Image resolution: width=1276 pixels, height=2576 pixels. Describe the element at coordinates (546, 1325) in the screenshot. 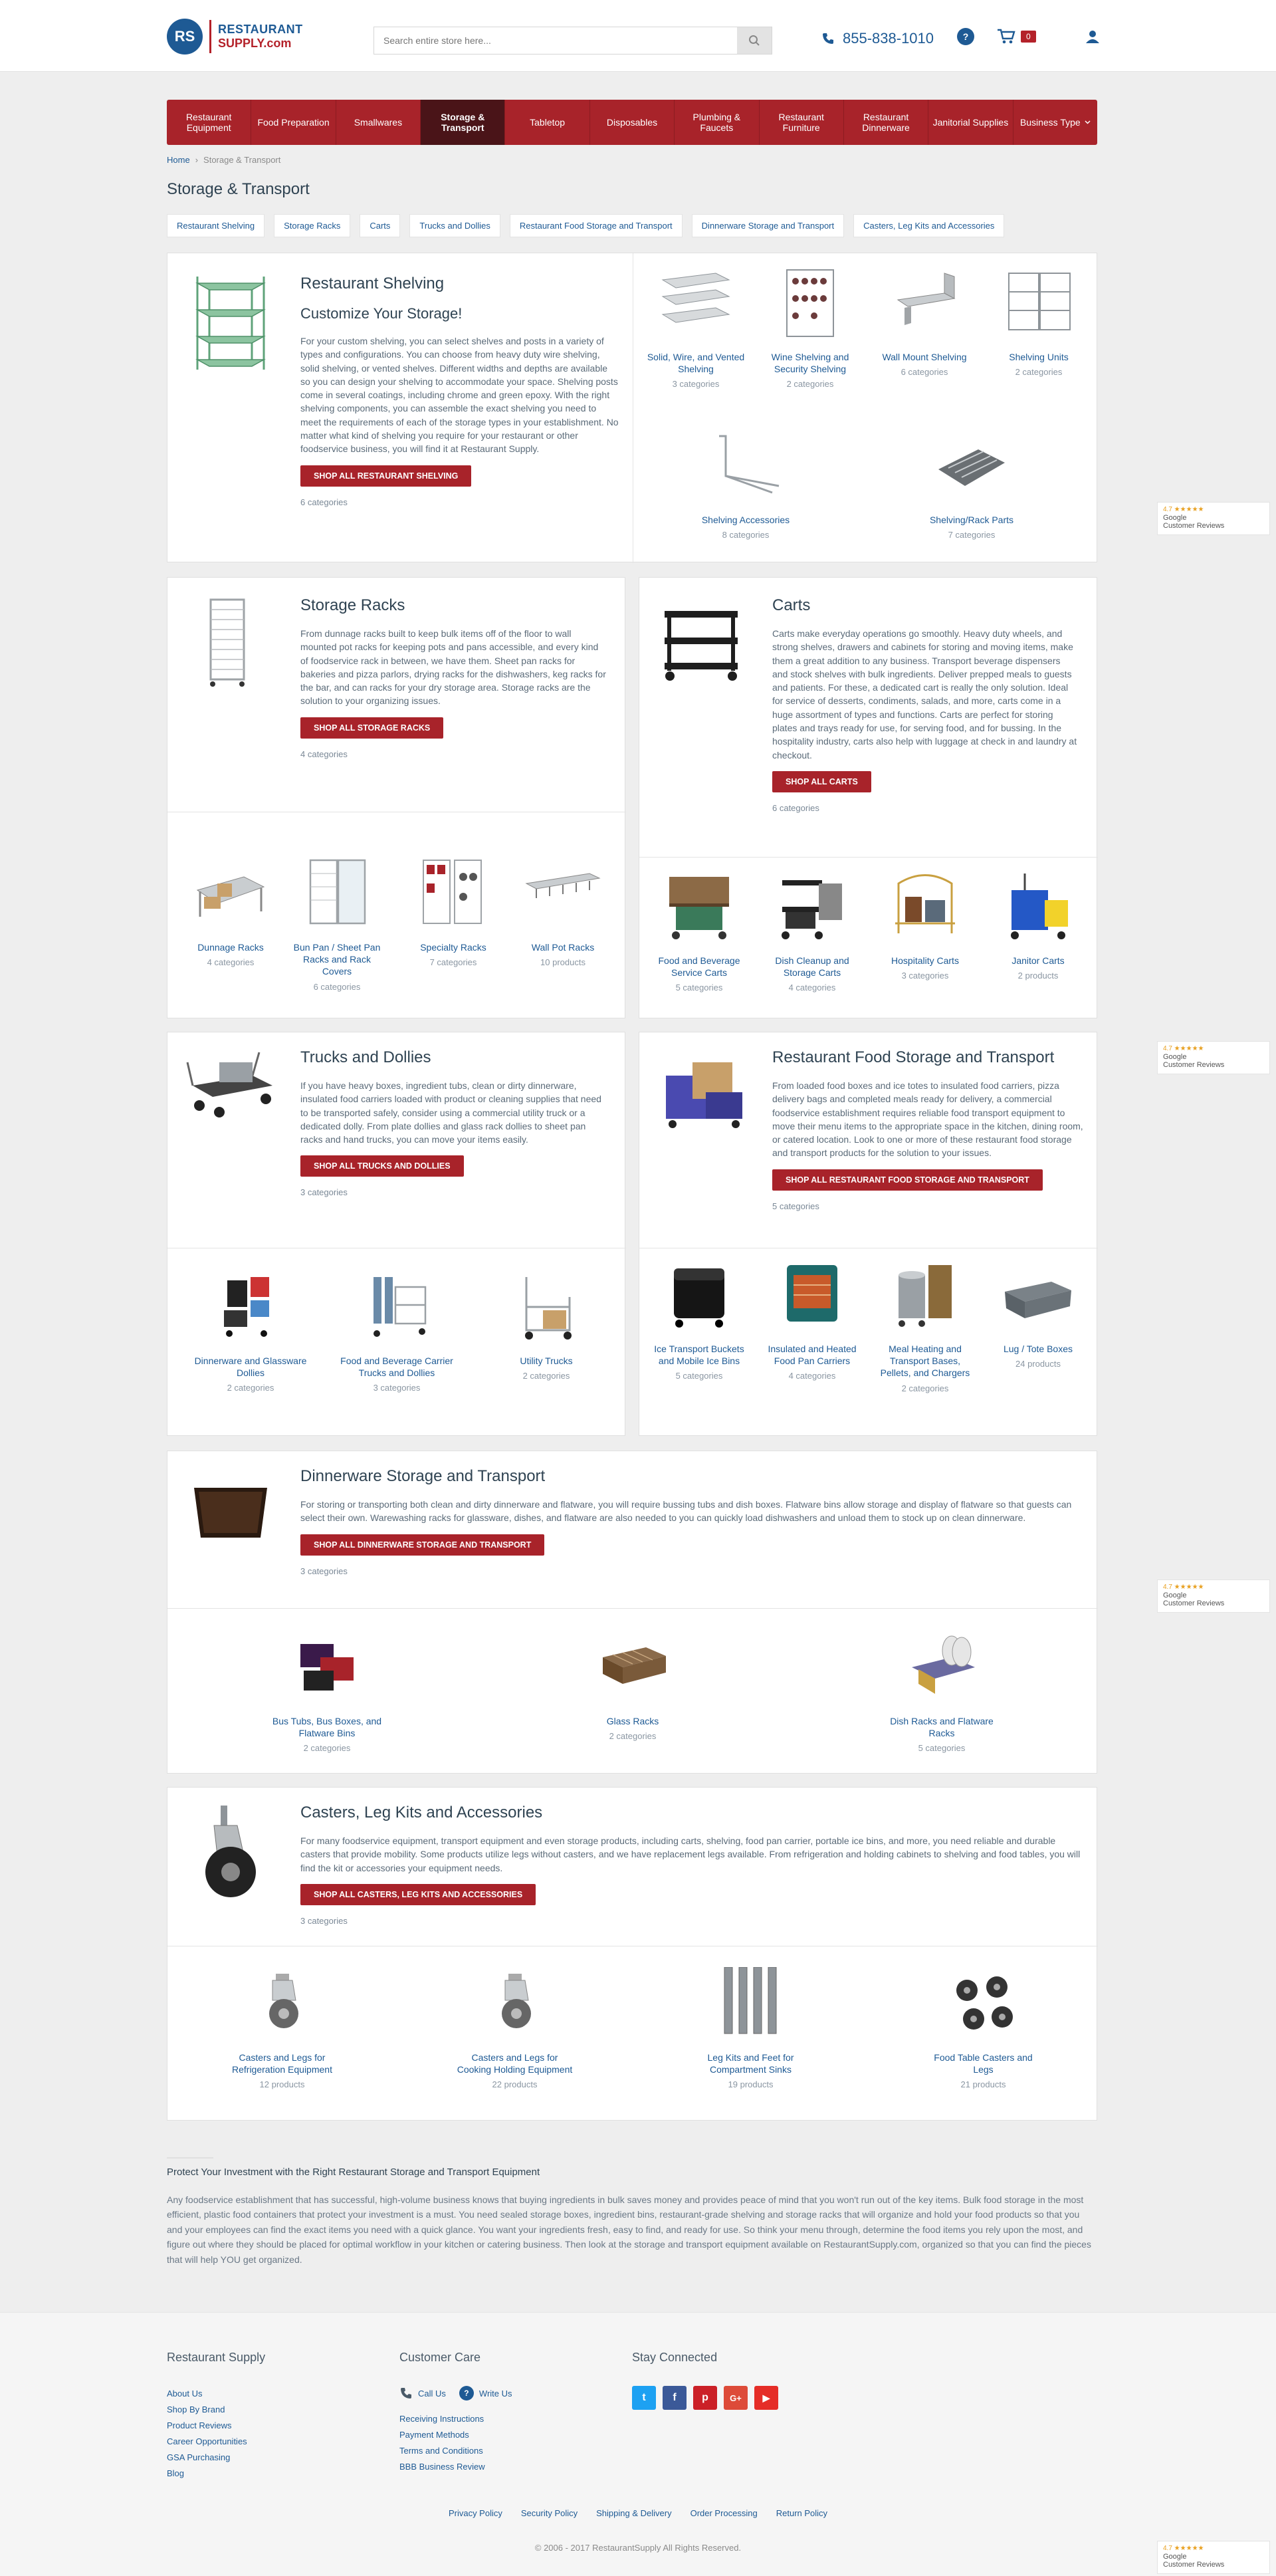

I see `subcategory-item: Utility Trucks 2 categories` at that location.